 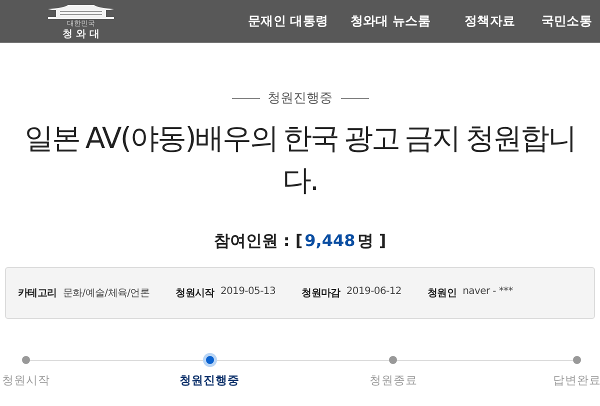 I want to click on info-value: 2019-06-12, so click(x=374, y=292).